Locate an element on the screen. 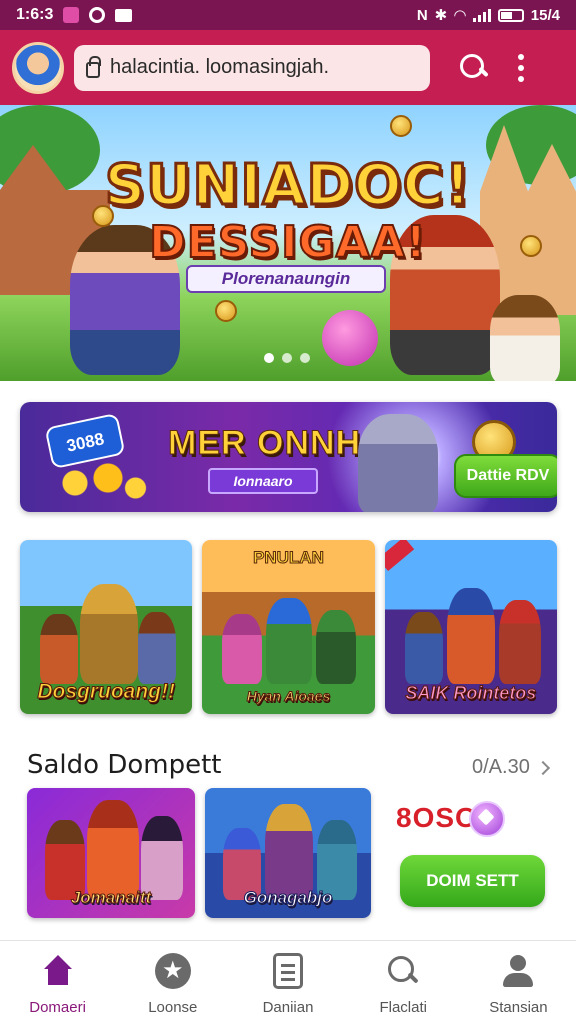 Image resolution: width=576 pixels, height=1024 pixels. wallet-game-card: Jomanaitt is located at coordinates (111, 853).